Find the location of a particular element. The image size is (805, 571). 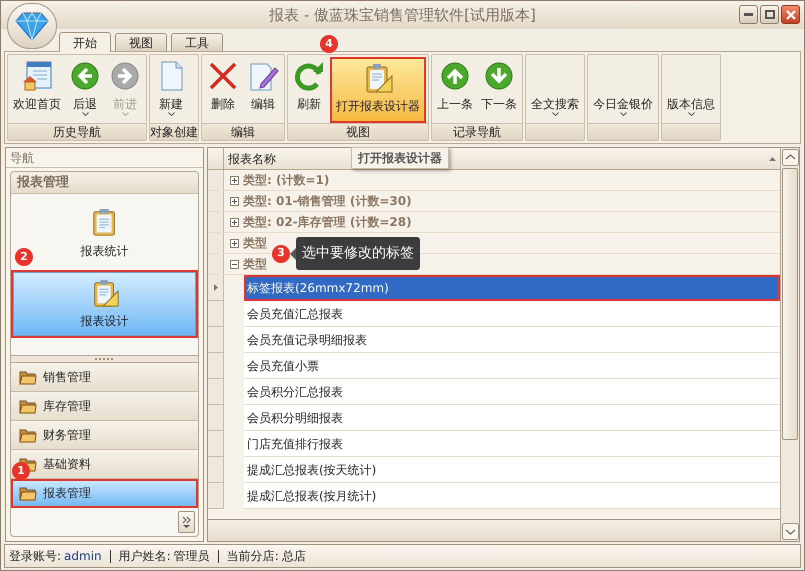

scroll-up-icon is located at coordinates (790, 157).